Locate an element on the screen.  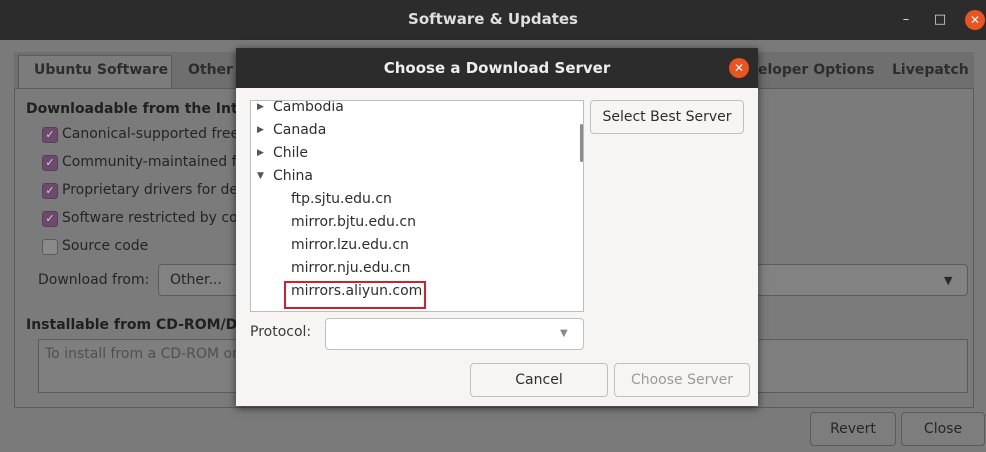
checkbox-canonical-label: Canonical-supported free is located at coordinates (151, 134).